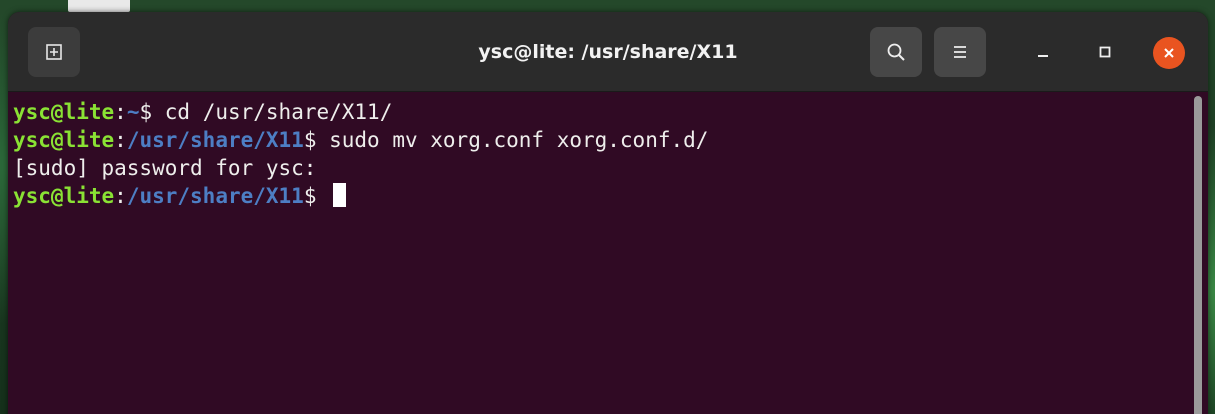  Describe the element at coordinates (1043, 52) in the screenshot. I see `minimize-button` at that location.